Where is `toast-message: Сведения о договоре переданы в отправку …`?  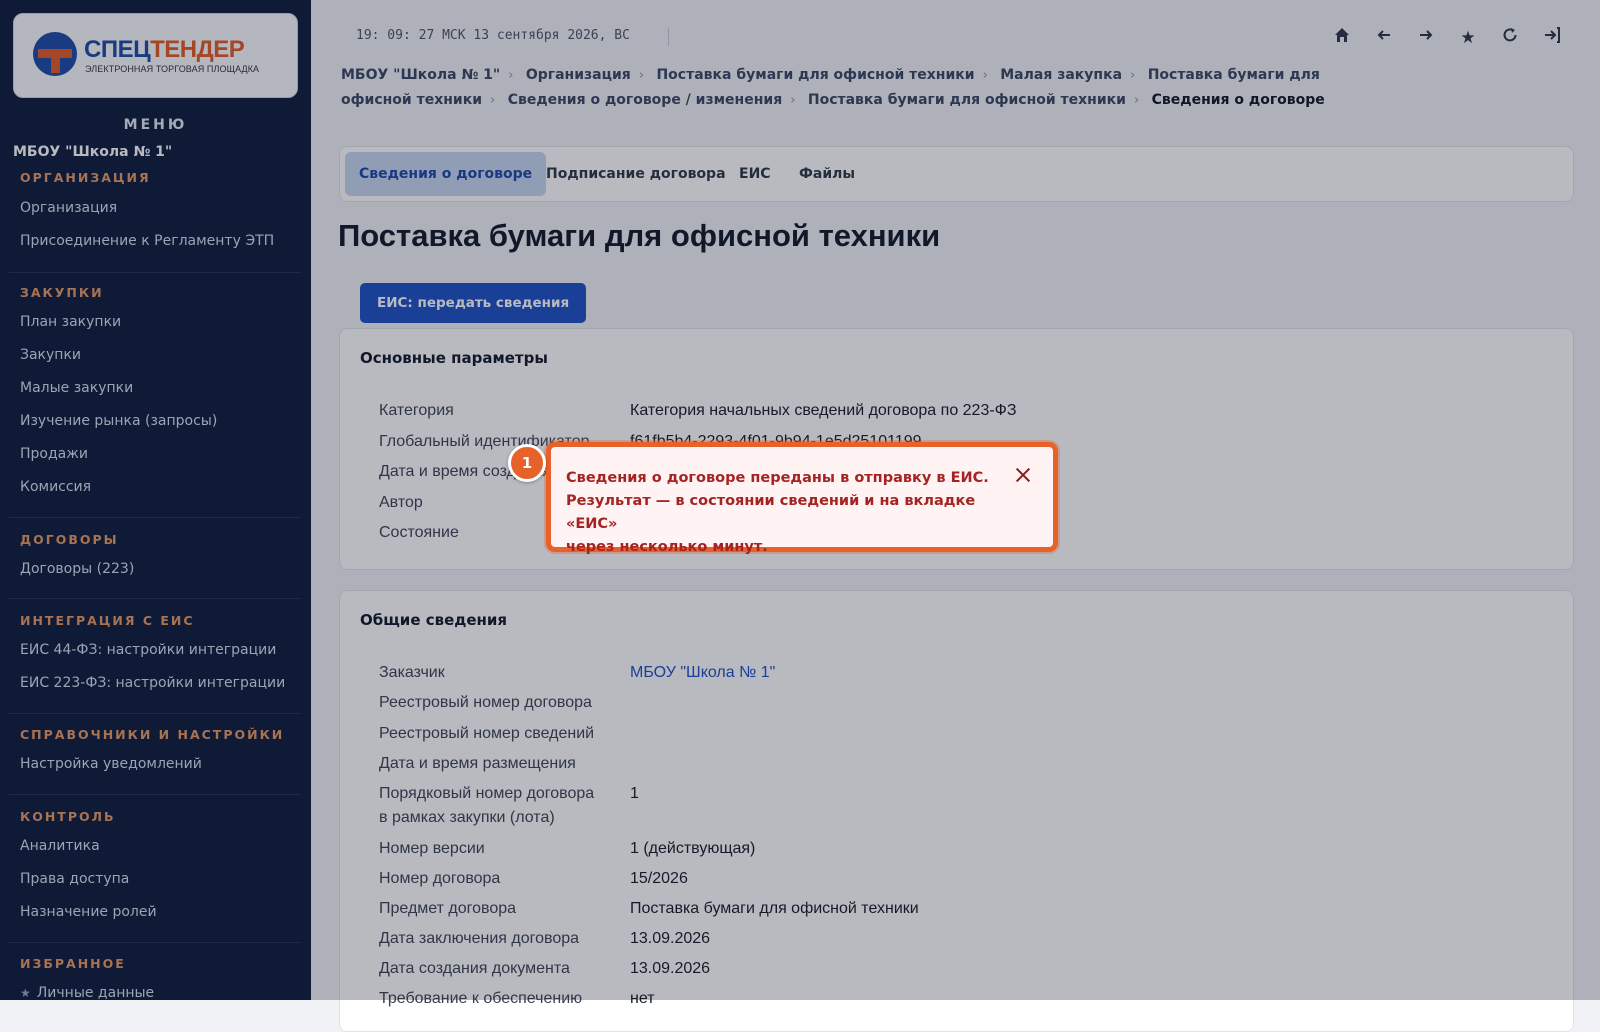 toast-message: Сведения о договоре переданы в отправку … is located at coordinates (777, 512).